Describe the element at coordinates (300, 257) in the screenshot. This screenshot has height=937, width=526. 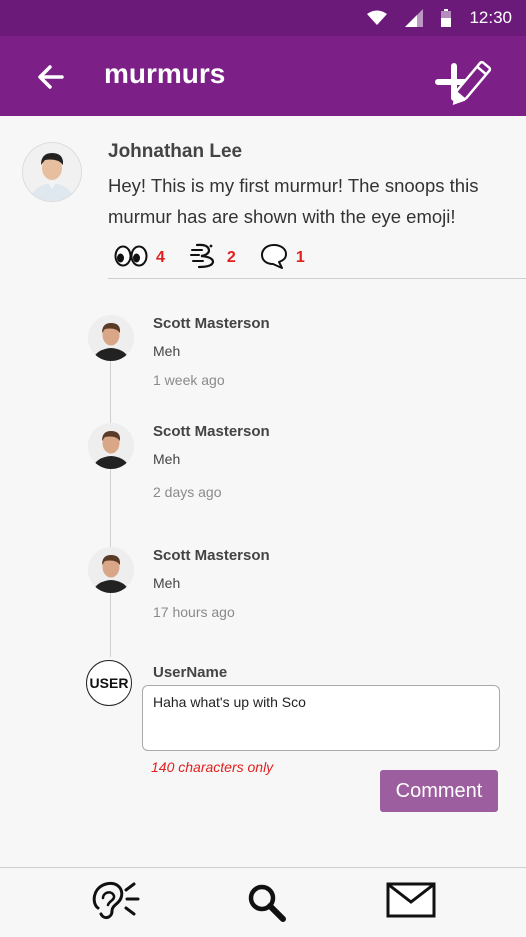
I see `comments-count: 1` at that location.